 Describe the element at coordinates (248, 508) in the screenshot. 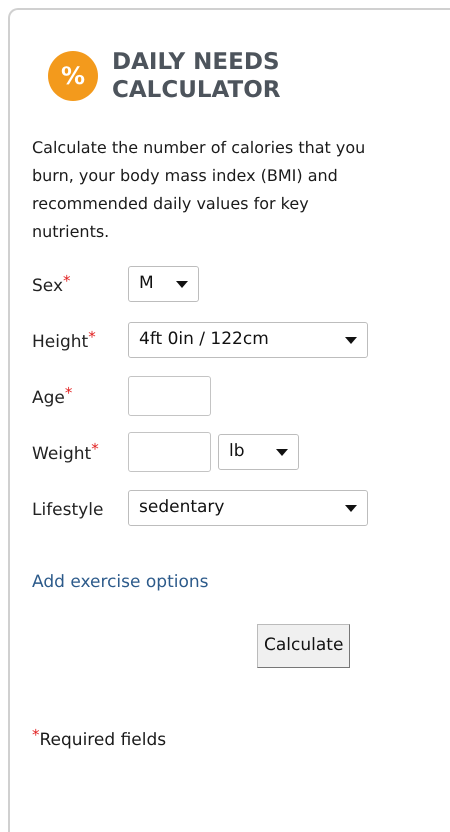

I see `dropdown: sedentary` at that location.